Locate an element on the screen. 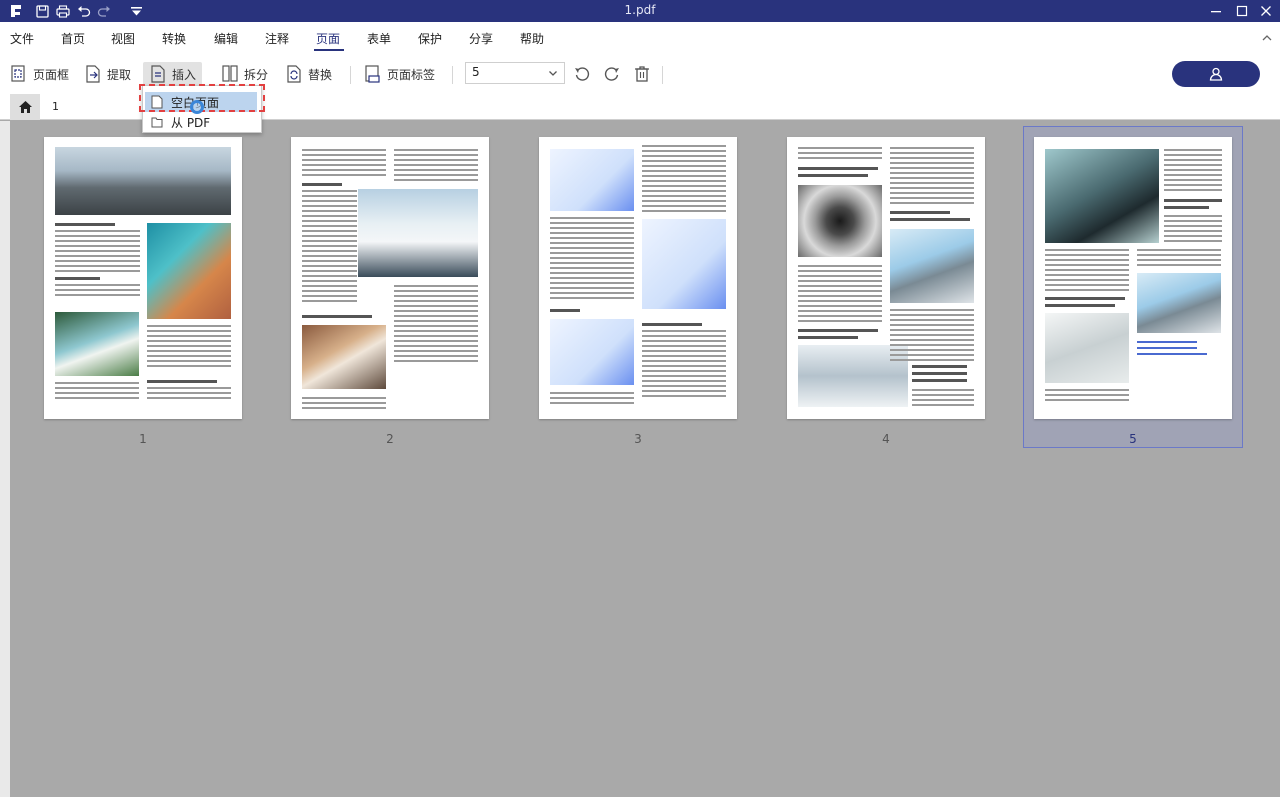  page-number-label: 2 is located at coordinates (390, 439).